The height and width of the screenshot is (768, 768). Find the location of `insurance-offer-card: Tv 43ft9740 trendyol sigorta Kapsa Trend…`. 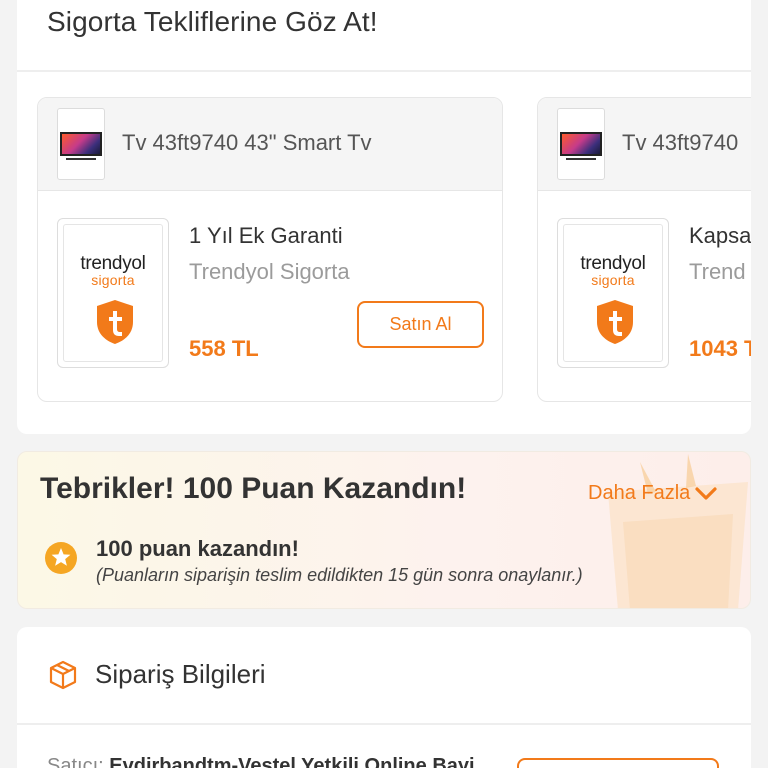

insurance-offer-card: Tv 43ft9740 trendyol sigorta Kapsa Trend… is located at coordinates (644, 249).